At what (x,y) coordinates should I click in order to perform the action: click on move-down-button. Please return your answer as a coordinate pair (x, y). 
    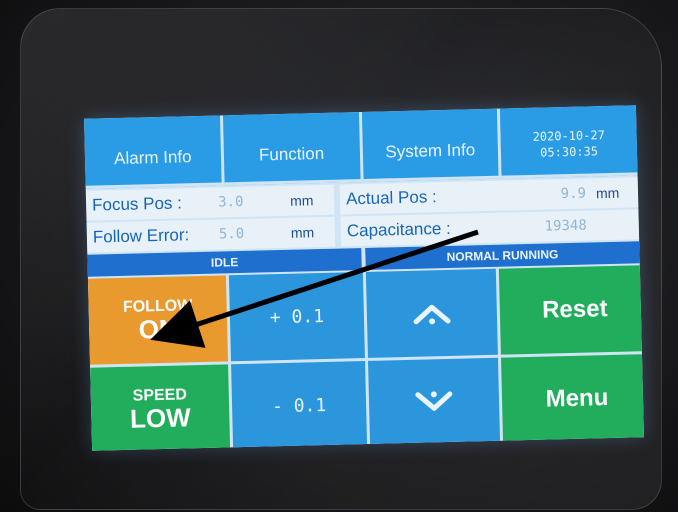
    Looking at the image, I should click on (434, 402).